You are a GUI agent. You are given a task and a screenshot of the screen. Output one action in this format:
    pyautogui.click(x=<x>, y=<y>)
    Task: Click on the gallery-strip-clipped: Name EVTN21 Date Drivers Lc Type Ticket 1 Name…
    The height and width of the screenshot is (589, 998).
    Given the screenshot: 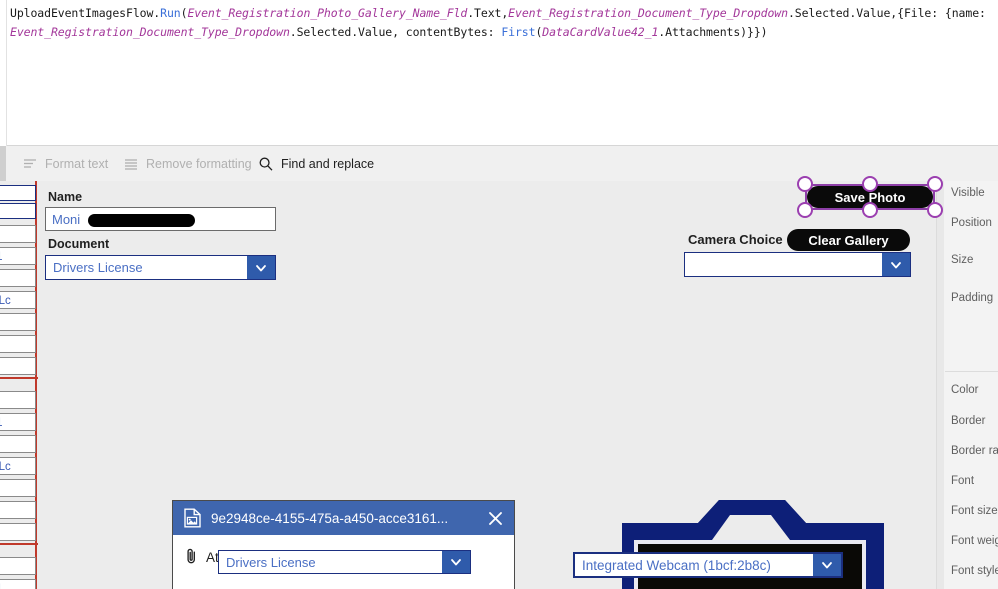 What is the action you would take?
    pyautogui.click(x=19, y=385)
    